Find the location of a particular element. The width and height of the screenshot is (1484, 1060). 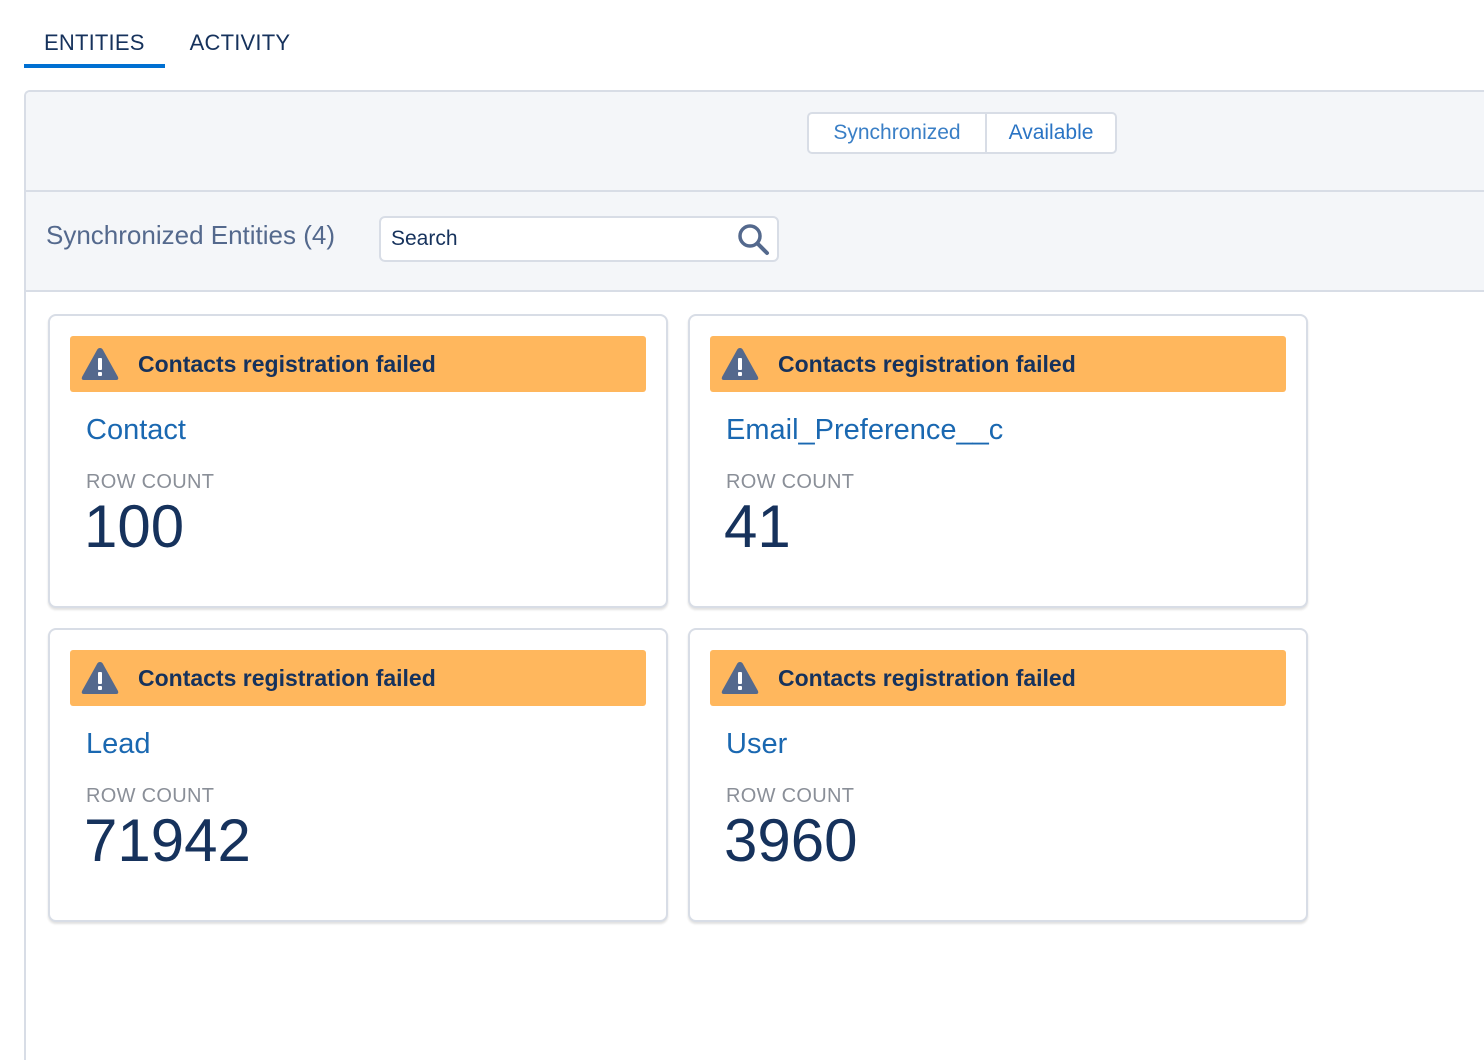

entity-link: Lead is located at coordinates (366, 744).